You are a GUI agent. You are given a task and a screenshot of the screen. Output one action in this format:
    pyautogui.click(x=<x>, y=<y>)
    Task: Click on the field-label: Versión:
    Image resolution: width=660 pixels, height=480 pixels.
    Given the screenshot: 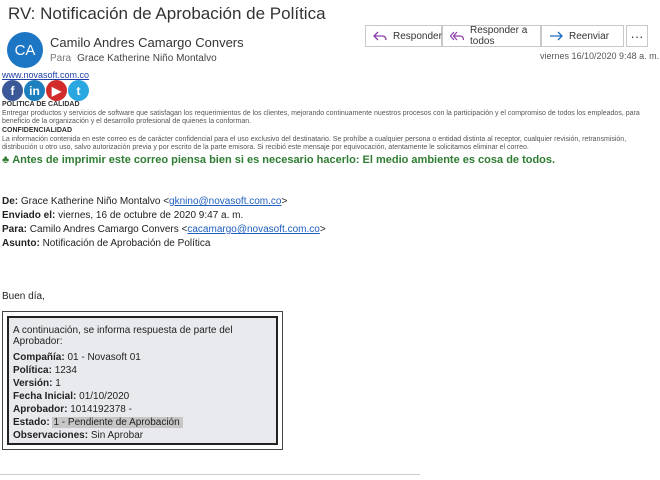 What is the action you would take?
    pyautogui.click(x=33, y=383)
    